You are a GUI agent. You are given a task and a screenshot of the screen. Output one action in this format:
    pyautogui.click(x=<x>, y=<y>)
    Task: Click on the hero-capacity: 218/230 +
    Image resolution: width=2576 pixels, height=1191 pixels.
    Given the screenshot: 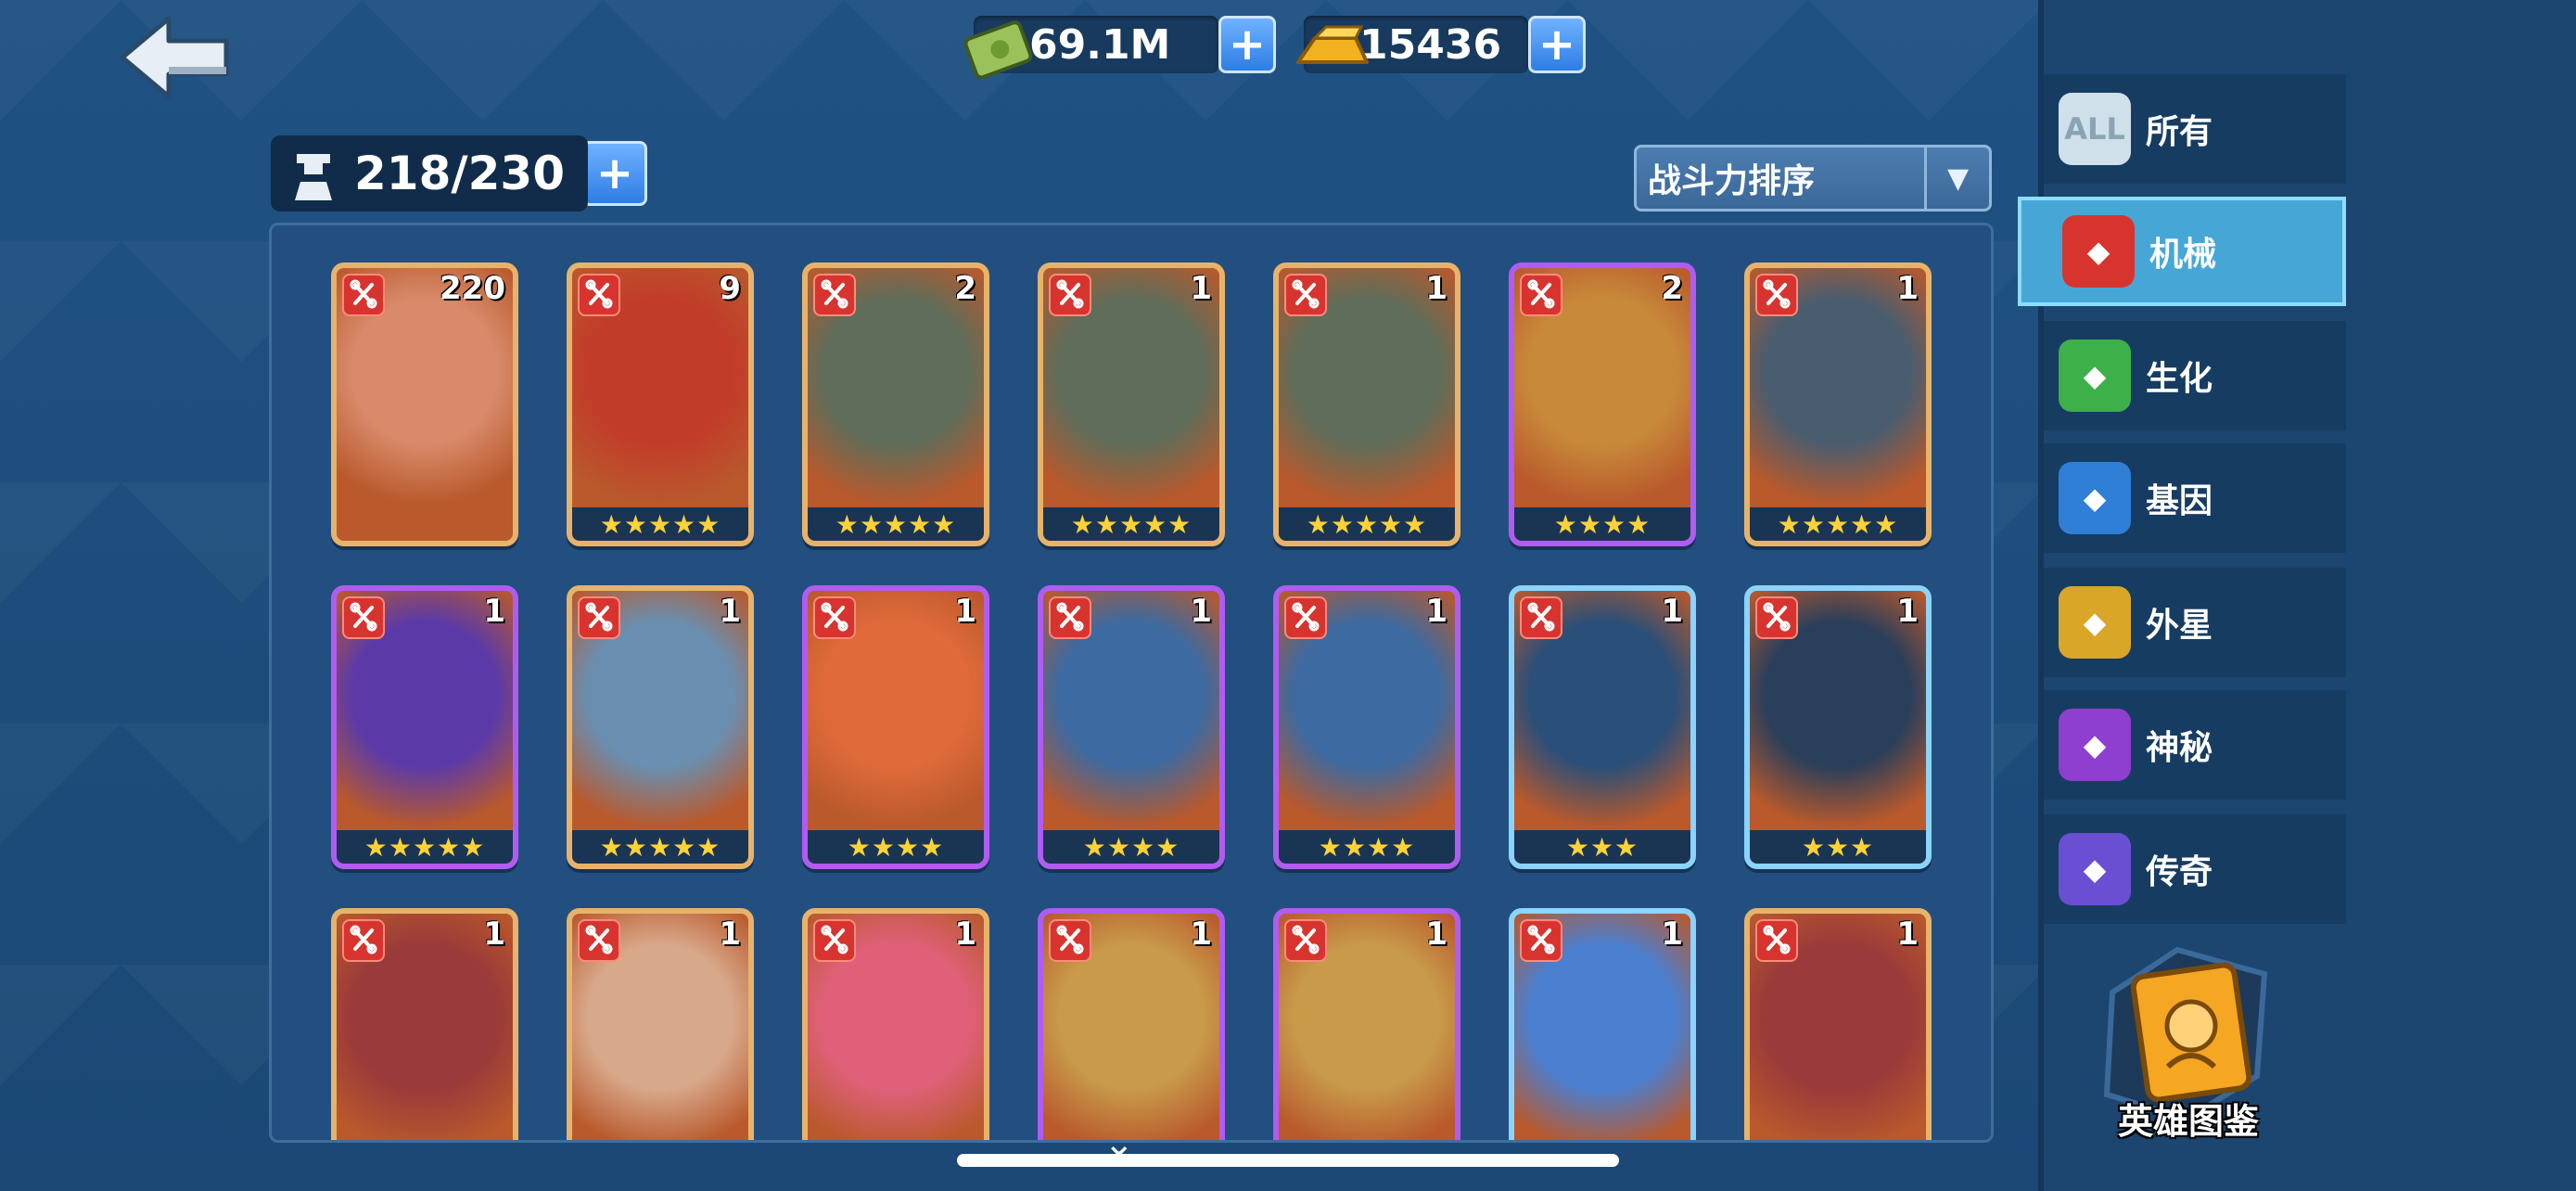 What is the action you would take?
    pyautogui.click(x=459, y=173)
    